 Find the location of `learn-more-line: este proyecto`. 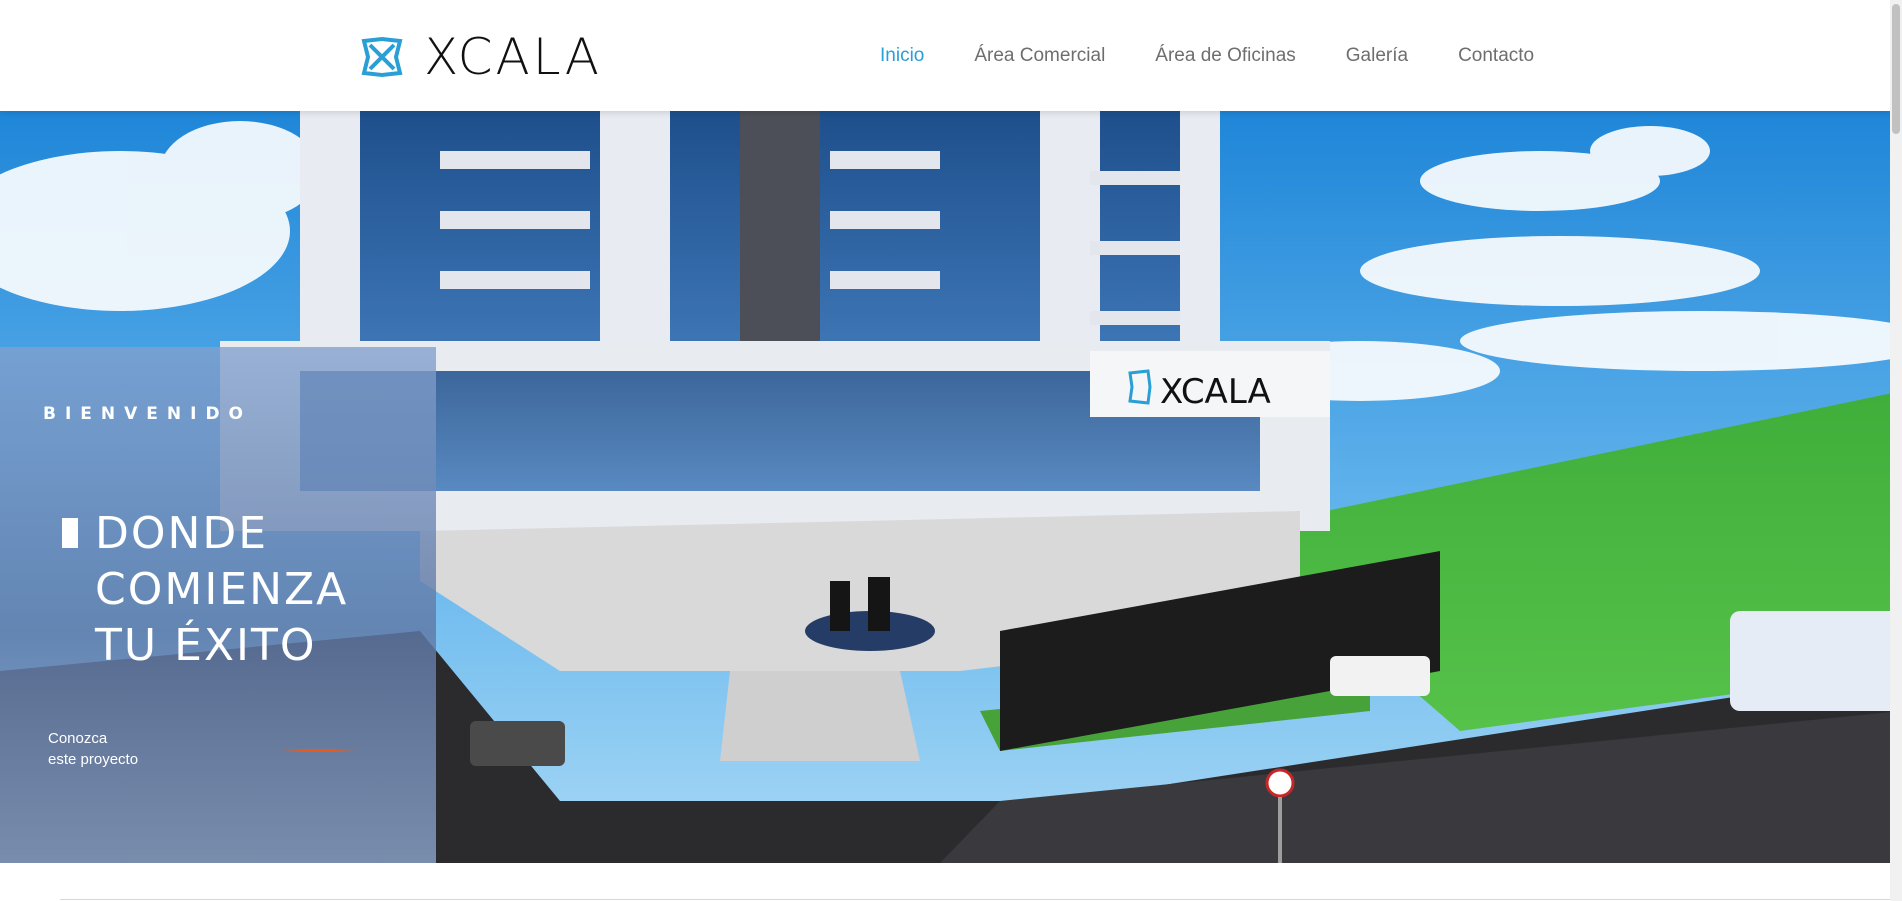

learn-more-line: este proyecto is located at coordinates (93, 759).